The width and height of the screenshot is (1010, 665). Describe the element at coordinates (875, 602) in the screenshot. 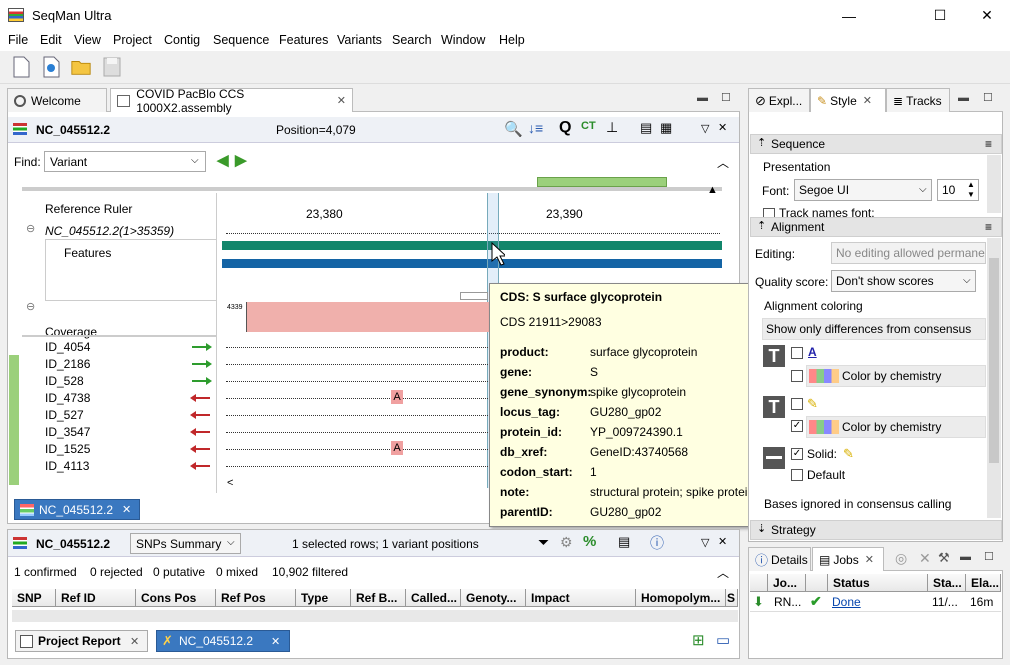

I see `job-row: ⬇ RN... ✔ Done 11/... 16m` at that location.